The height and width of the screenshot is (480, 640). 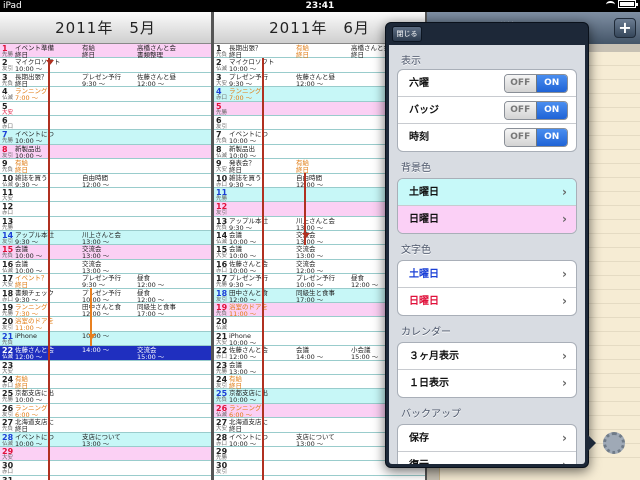 What do you see at coordinates (31, 282) in the screenshot?
I see `event-entry: イベント？ 終日` at bounding box center [31, 282].